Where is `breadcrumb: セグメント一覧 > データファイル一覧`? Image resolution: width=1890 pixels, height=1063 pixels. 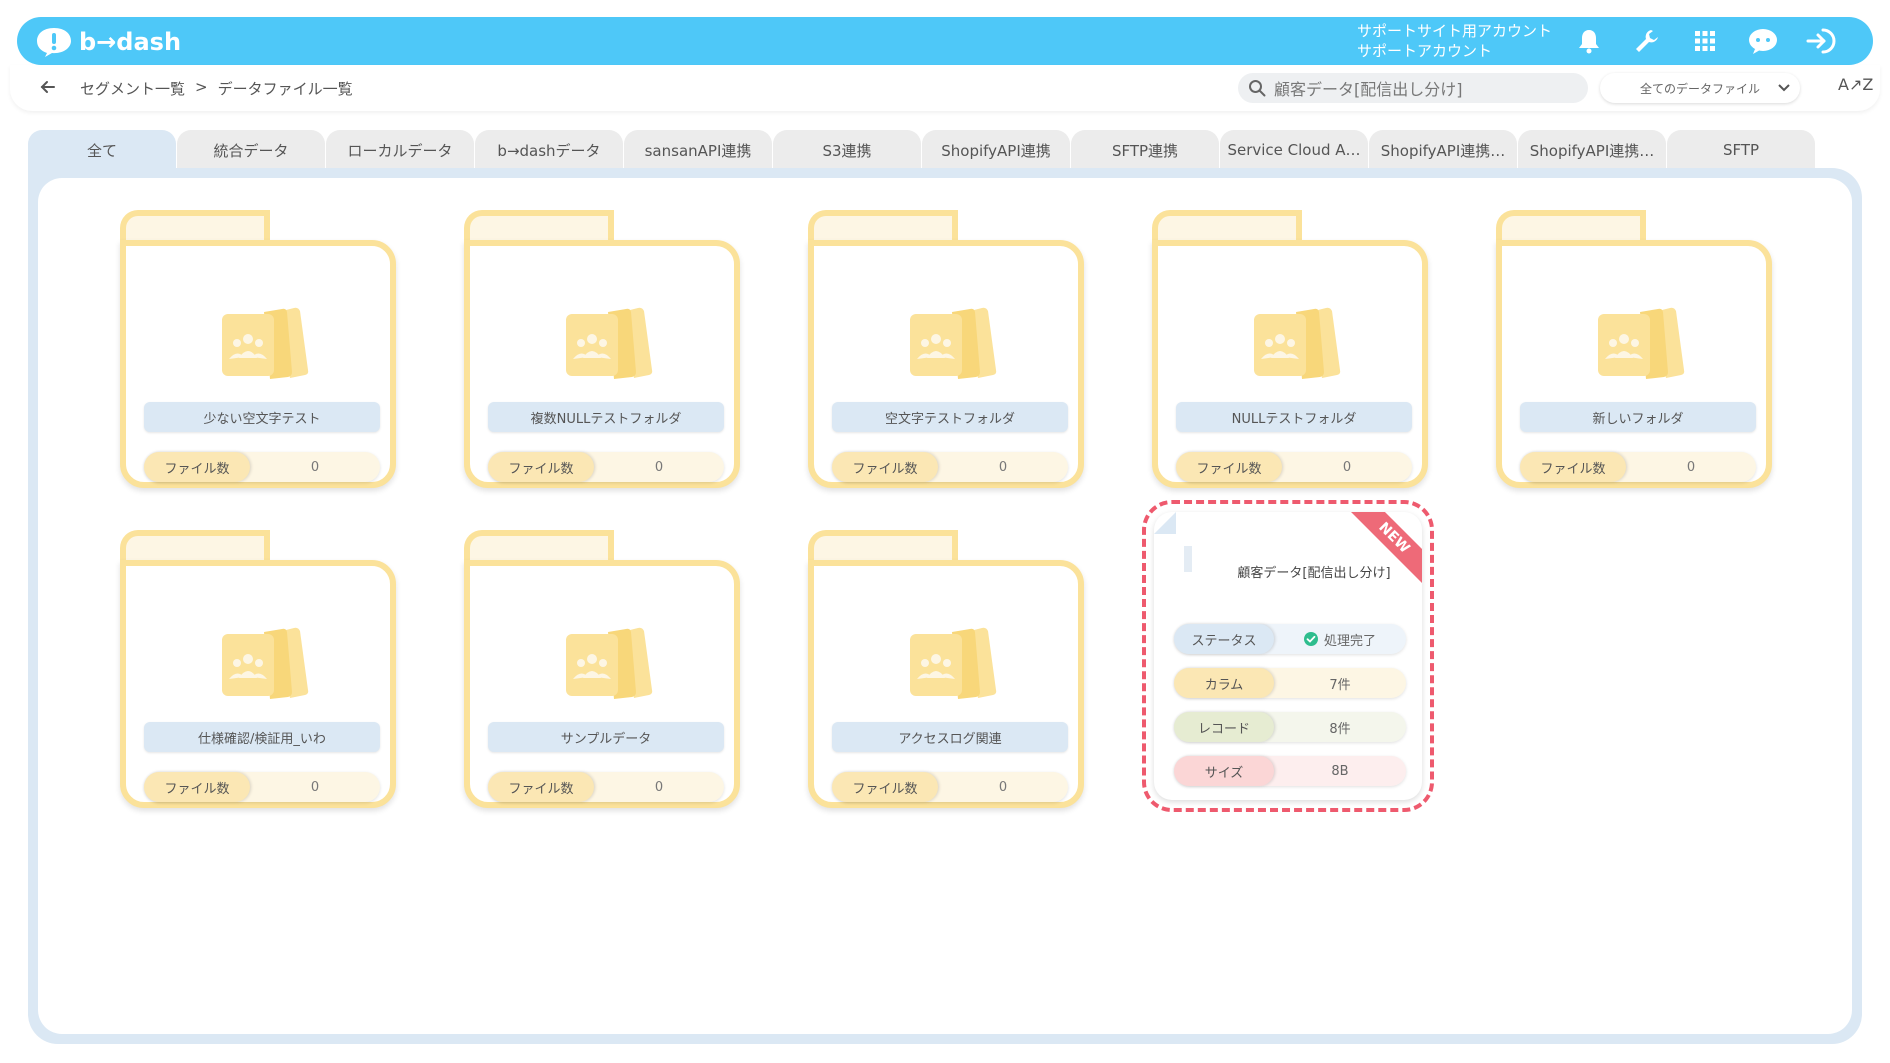 breadcrumb: セグメント一覧 > データファイル一覧 is located at coordinates (216, 88).